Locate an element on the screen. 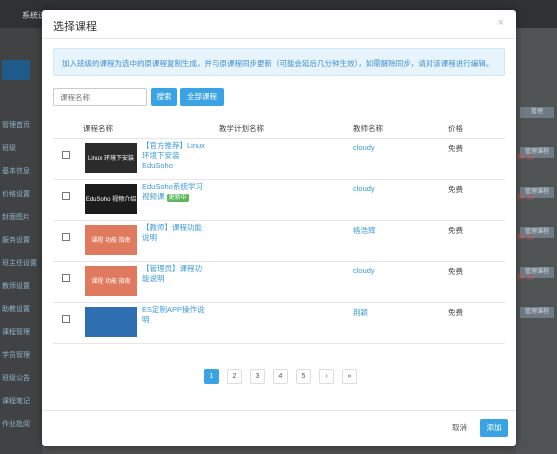 This screenshot has width=557, height=454. status-badge: 更新中 is located at coordinates (177, 198).